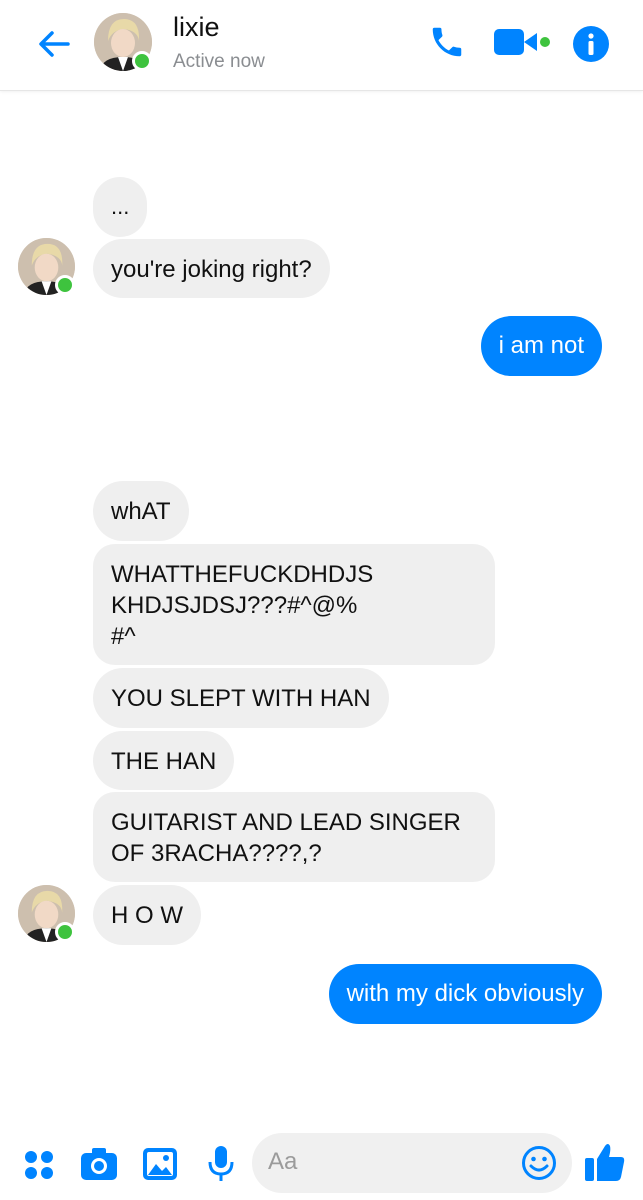  Describe the element at coordinates (211, 268) in the screenshot. I see `message-bubble-received: you're joking right?` at that location.